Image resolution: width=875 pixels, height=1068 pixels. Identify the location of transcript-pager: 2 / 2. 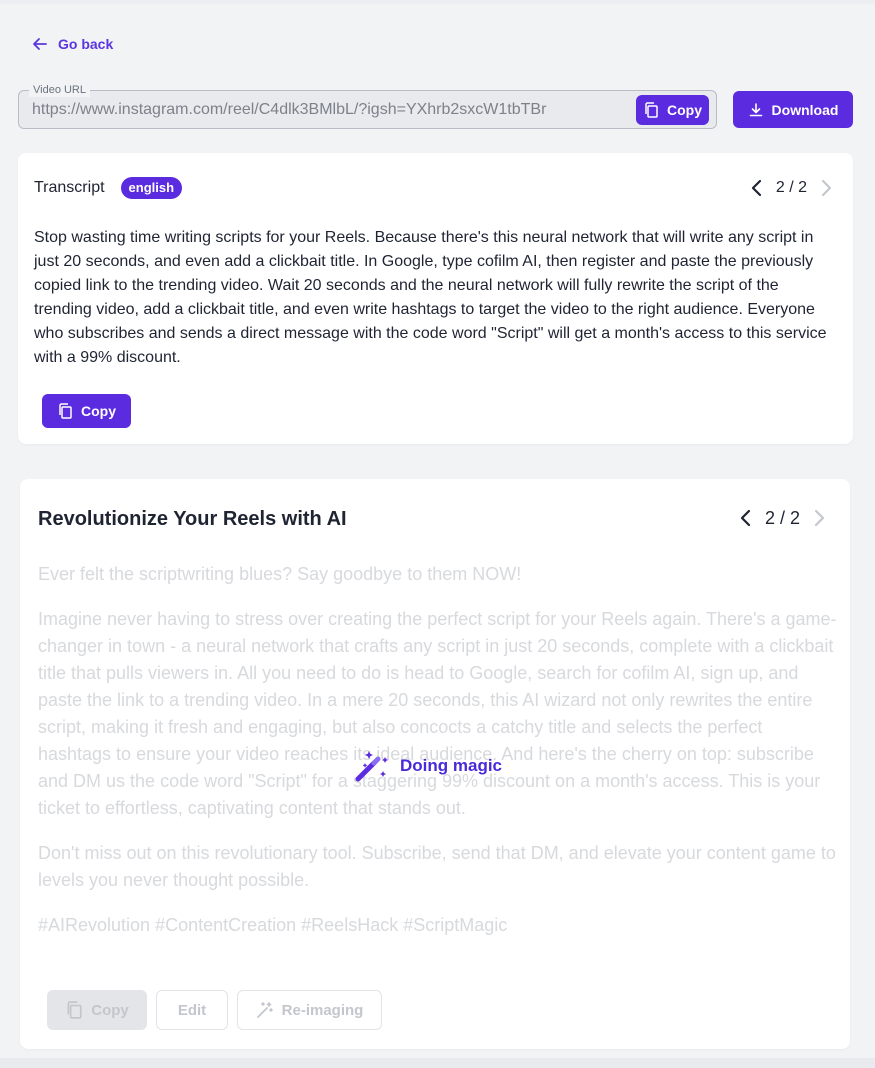
(791, 188).